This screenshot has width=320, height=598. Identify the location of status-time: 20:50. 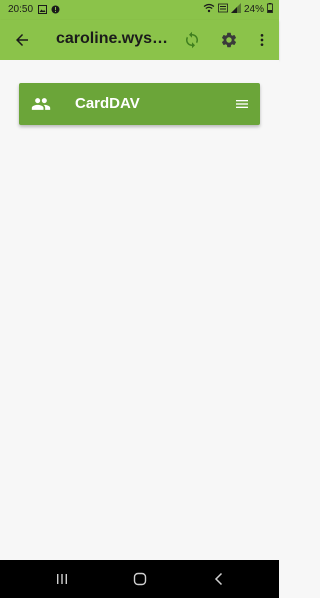
(21, 9).